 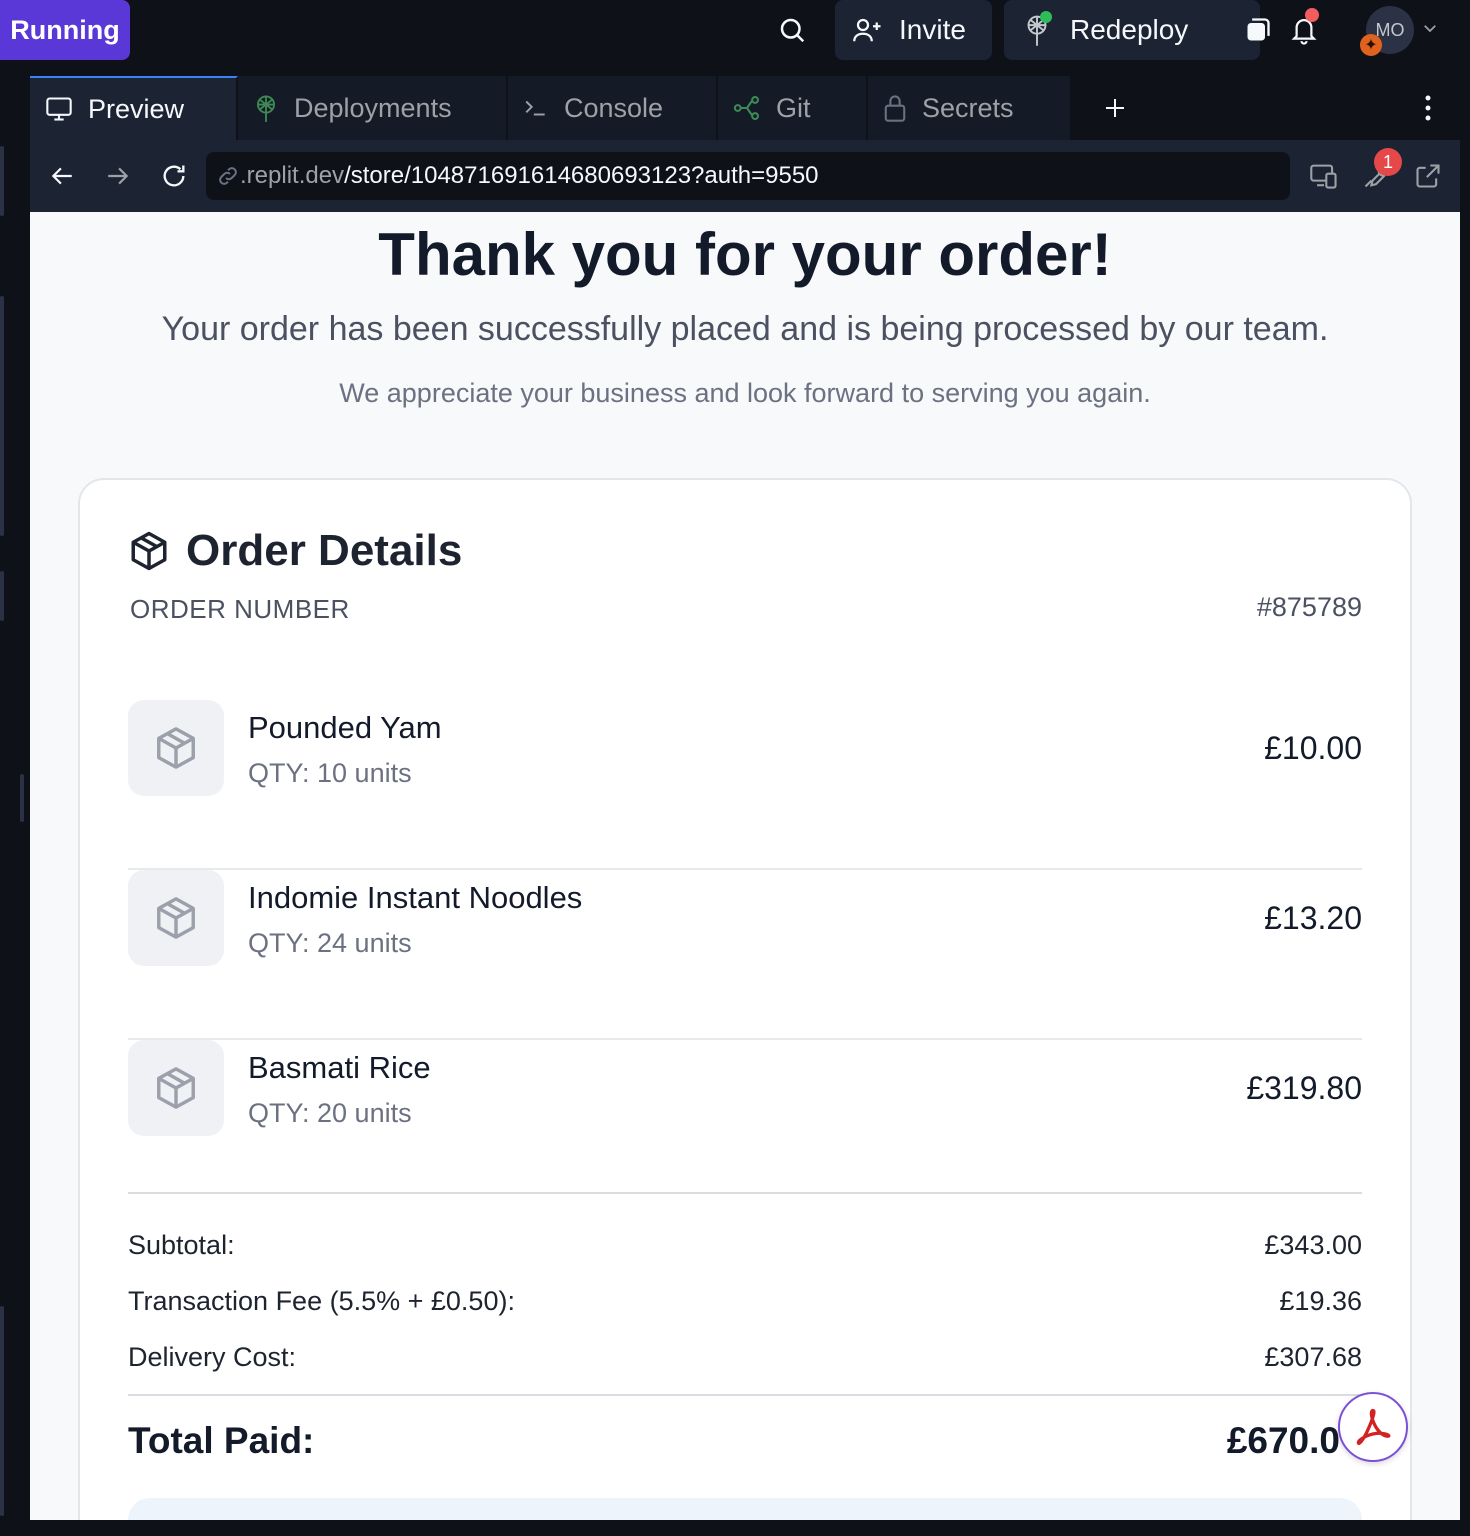 I want to click on plus-icon, so click(x=1115, y=108).